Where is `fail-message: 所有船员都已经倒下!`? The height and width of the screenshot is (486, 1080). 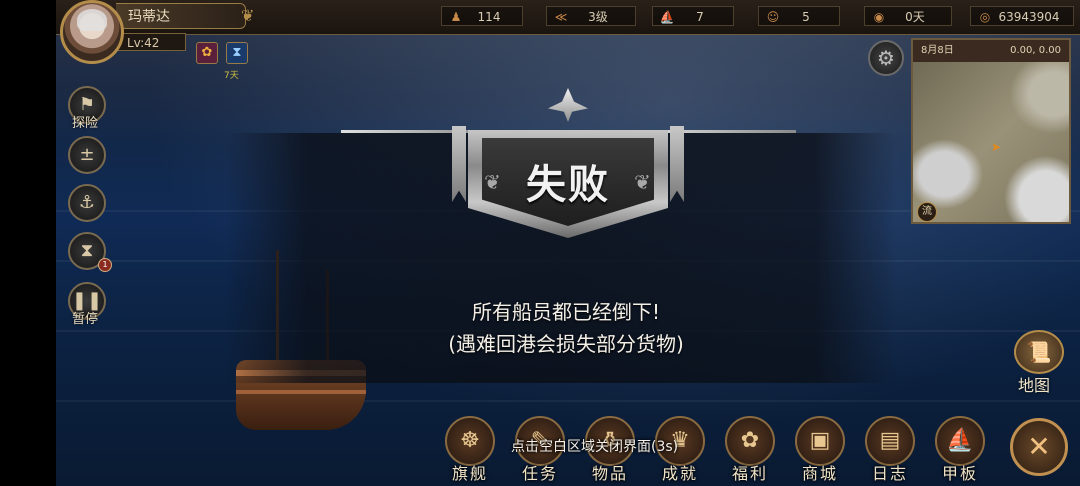 fail-message: 所有船员都已经倒下! is located at coordinates (566, 312).